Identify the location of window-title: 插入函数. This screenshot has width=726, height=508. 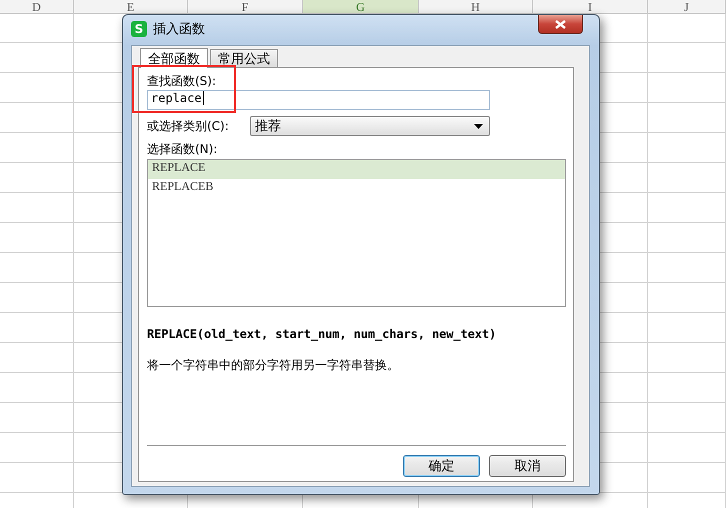
(179, 29).